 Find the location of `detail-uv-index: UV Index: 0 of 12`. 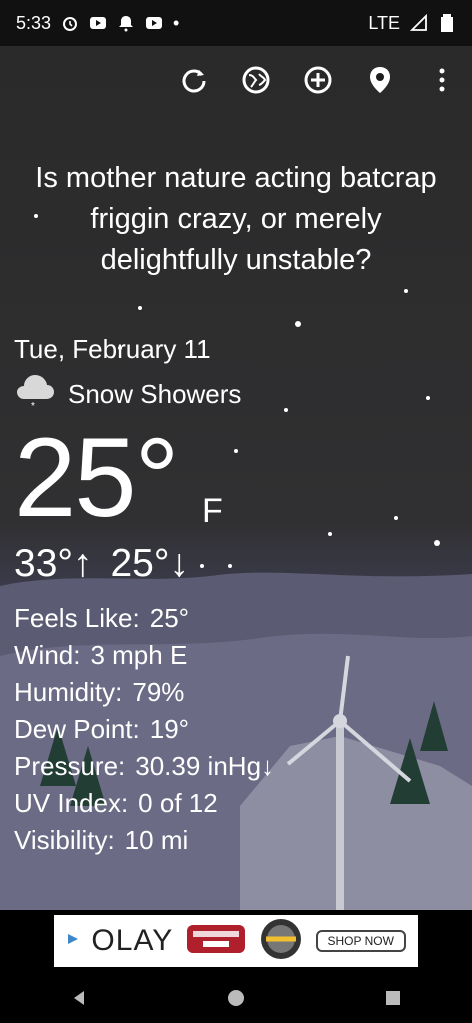

detail-uv-index: UV Index: 0 of 12 is located at coordinates (224, 803).